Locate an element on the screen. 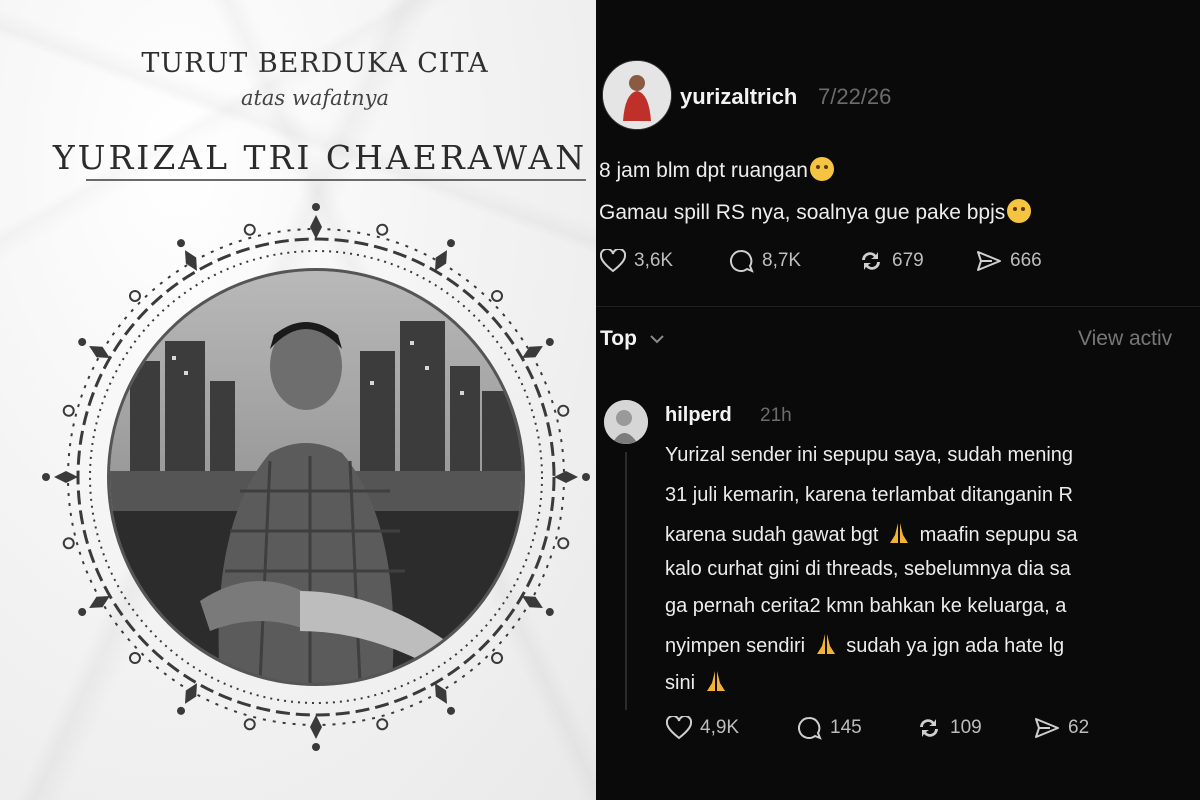 Image resolution: width=1200 pixels, height=800 pixels. repost-count: 679 is located at coordinates (908, 260).